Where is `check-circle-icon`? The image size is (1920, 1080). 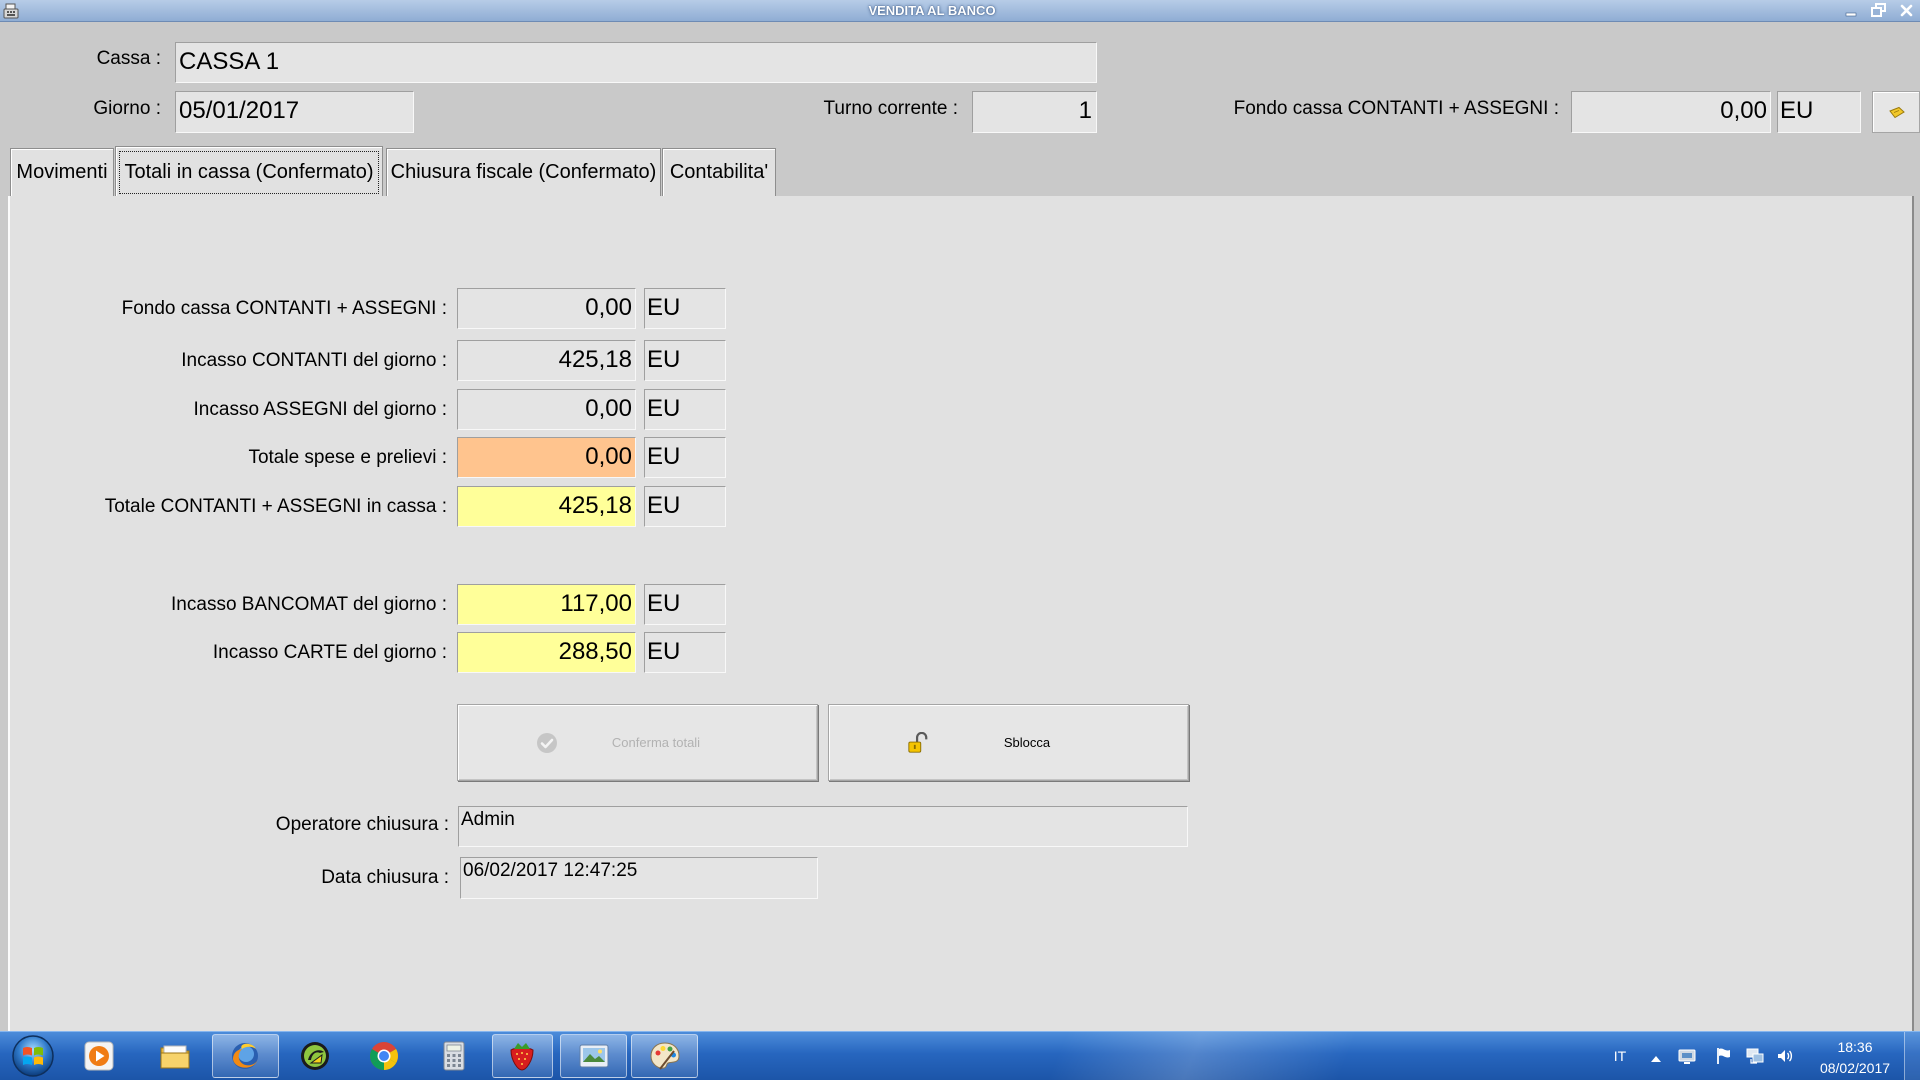 check-circle-icon is located at coordinates (547, 743).